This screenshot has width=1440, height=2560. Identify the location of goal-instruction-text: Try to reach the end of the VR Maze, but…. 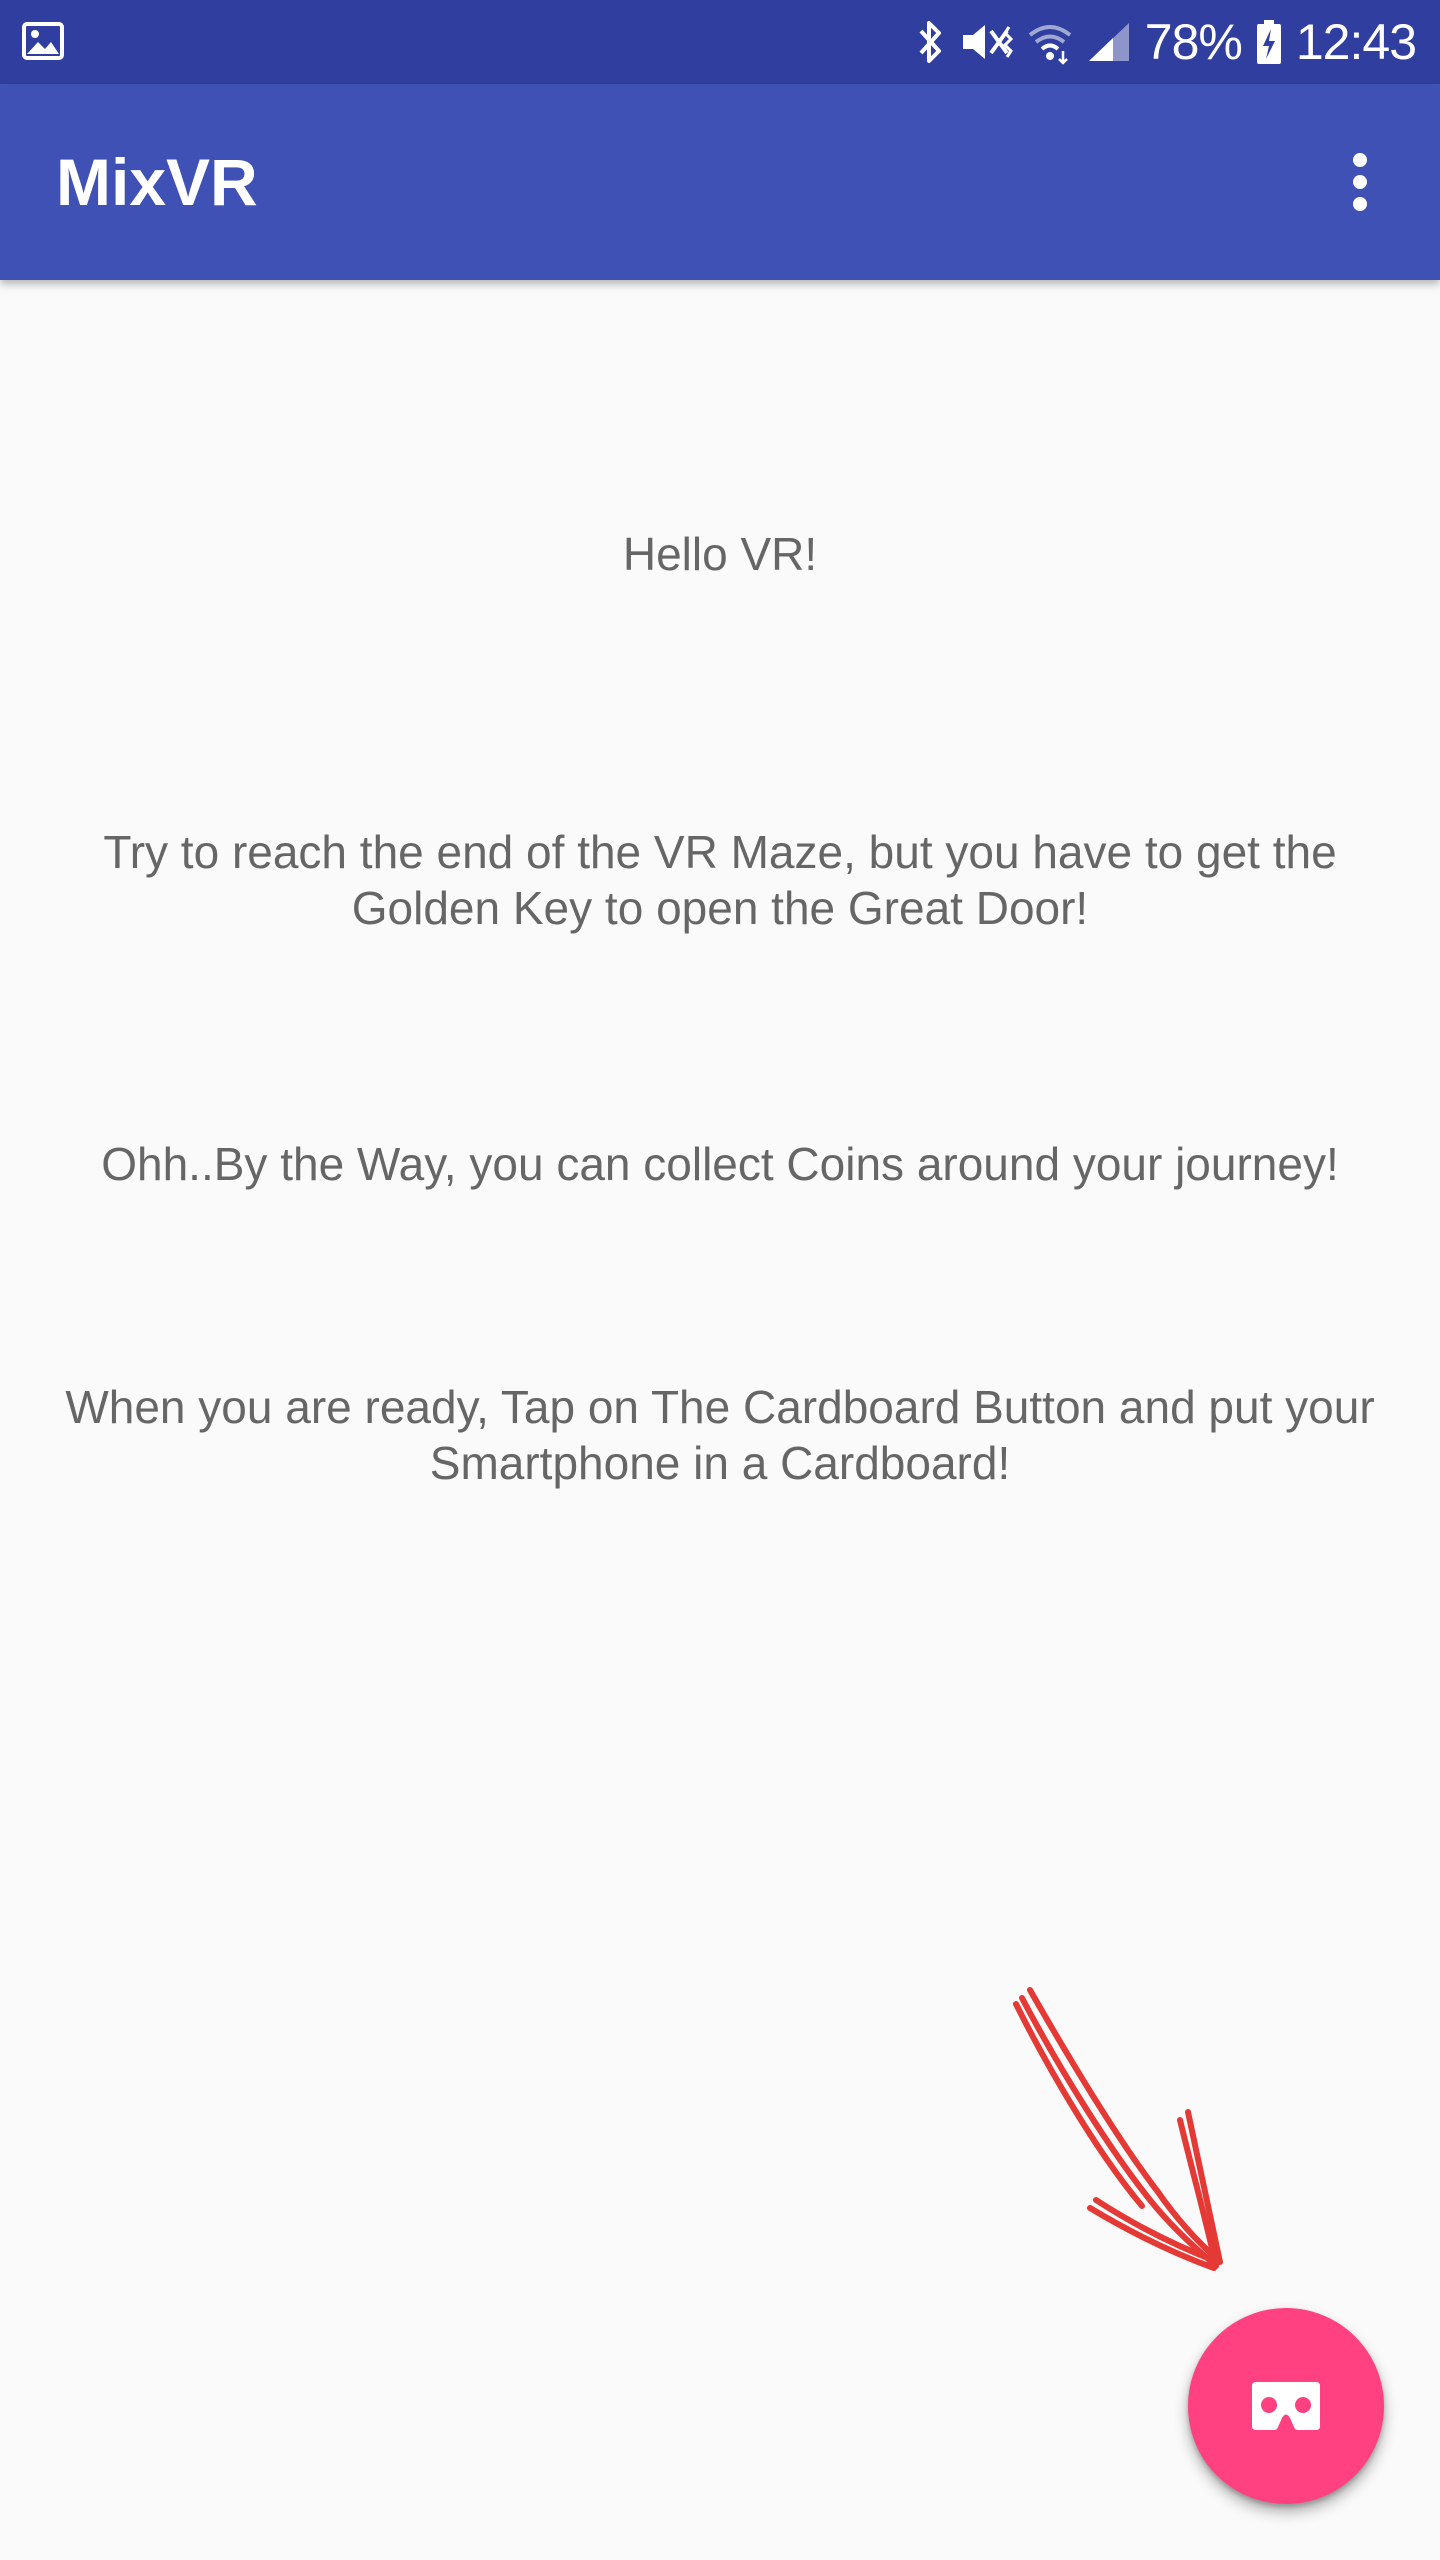
(720, 880).